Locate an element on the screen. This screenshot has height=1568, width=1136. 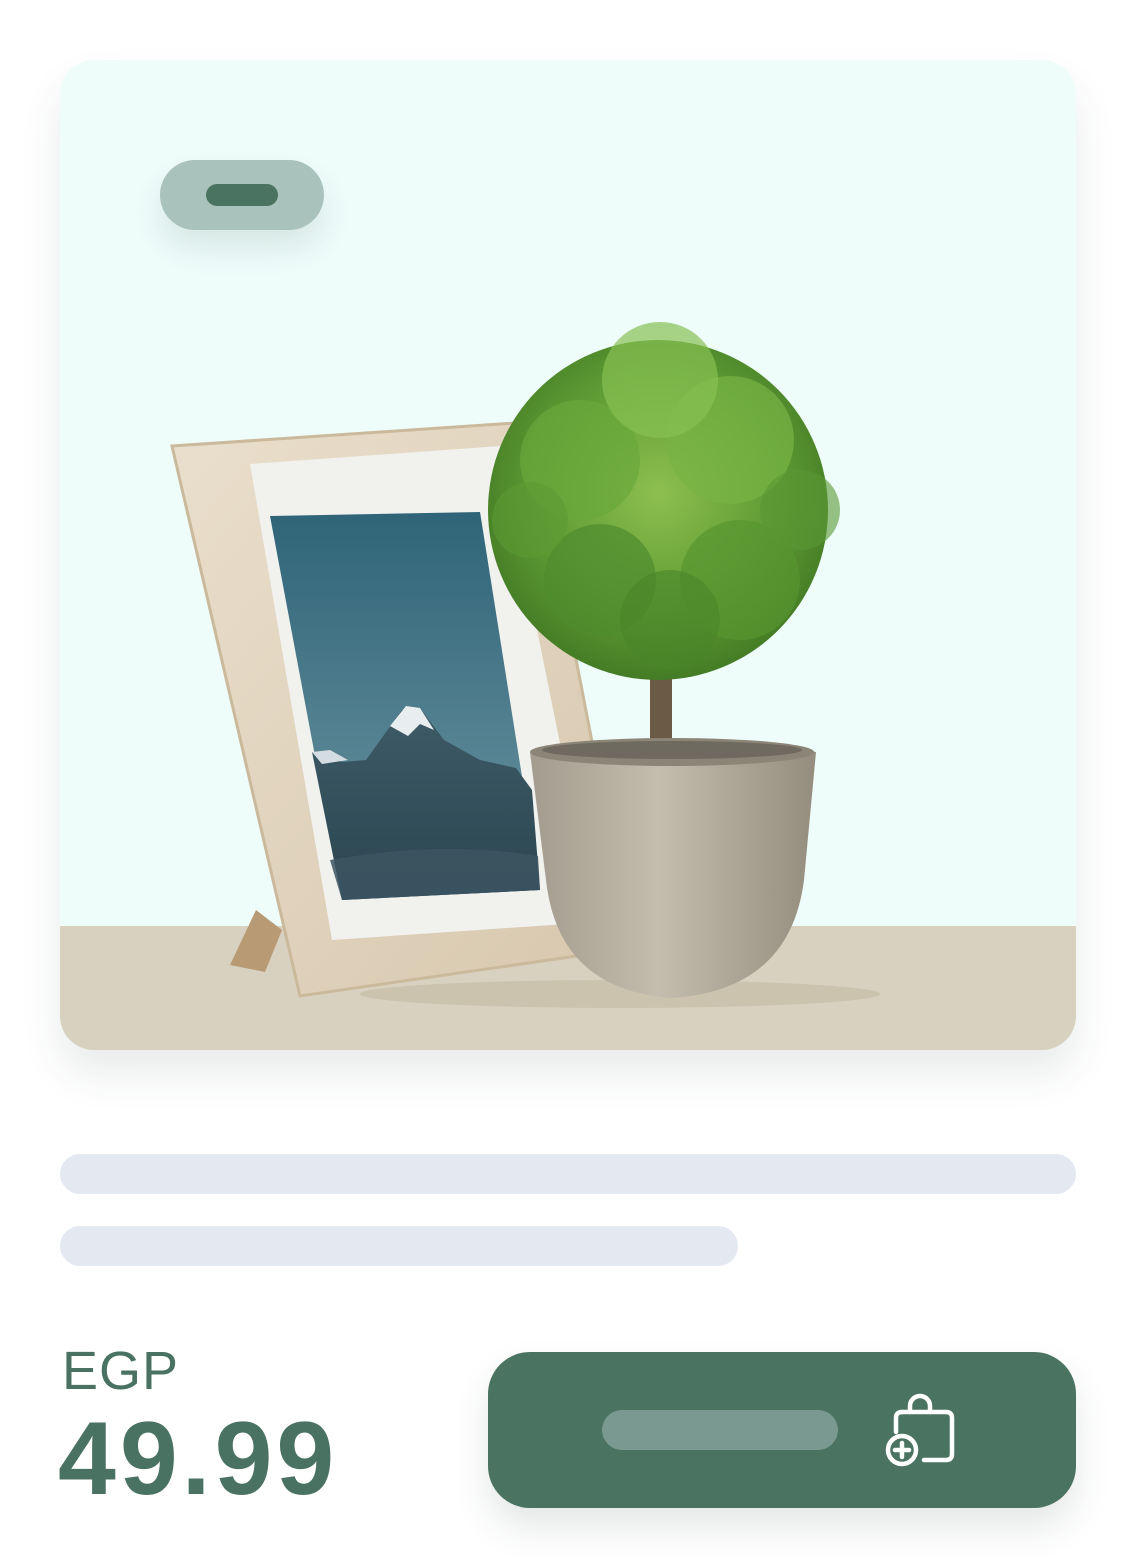
product-title-placeholder is located at coordinates (568, 1174).